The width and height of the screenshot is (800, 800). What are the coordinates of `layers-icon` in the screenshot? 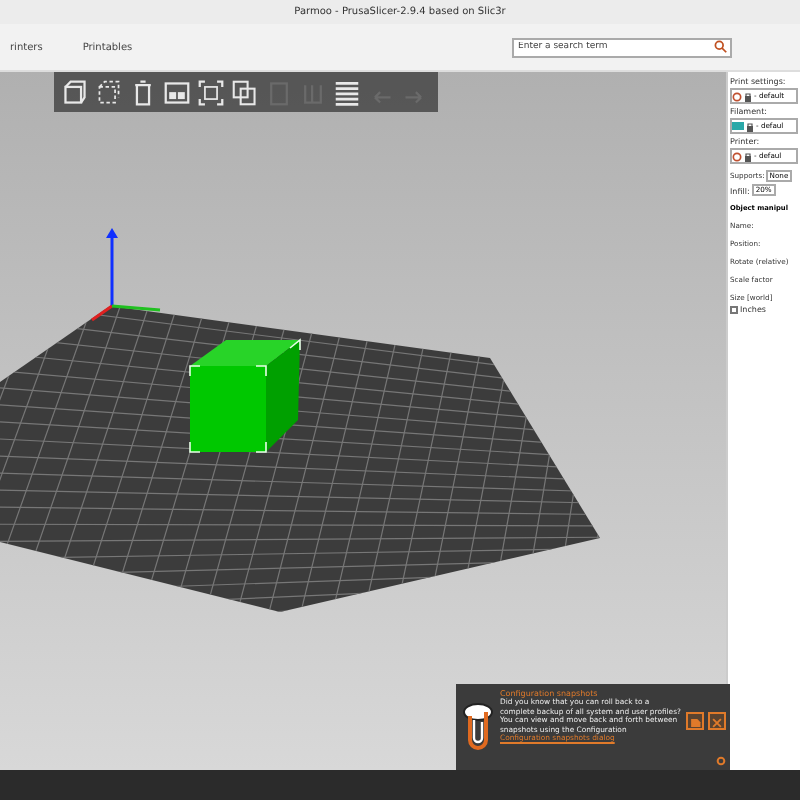 It's located at (347, 92).